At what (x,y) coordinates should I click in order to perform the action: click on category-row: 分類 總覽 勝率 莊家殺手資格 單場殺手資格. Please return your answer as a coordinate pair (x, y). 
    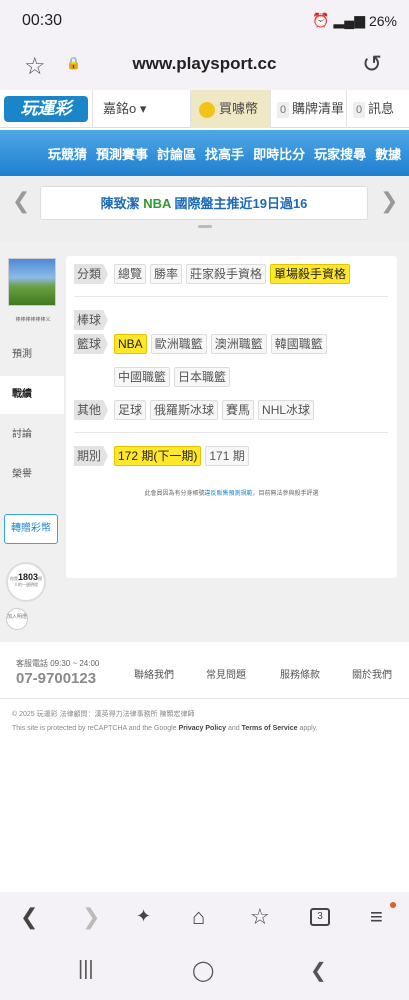
    Looking at the image, I should click on (212, 274).